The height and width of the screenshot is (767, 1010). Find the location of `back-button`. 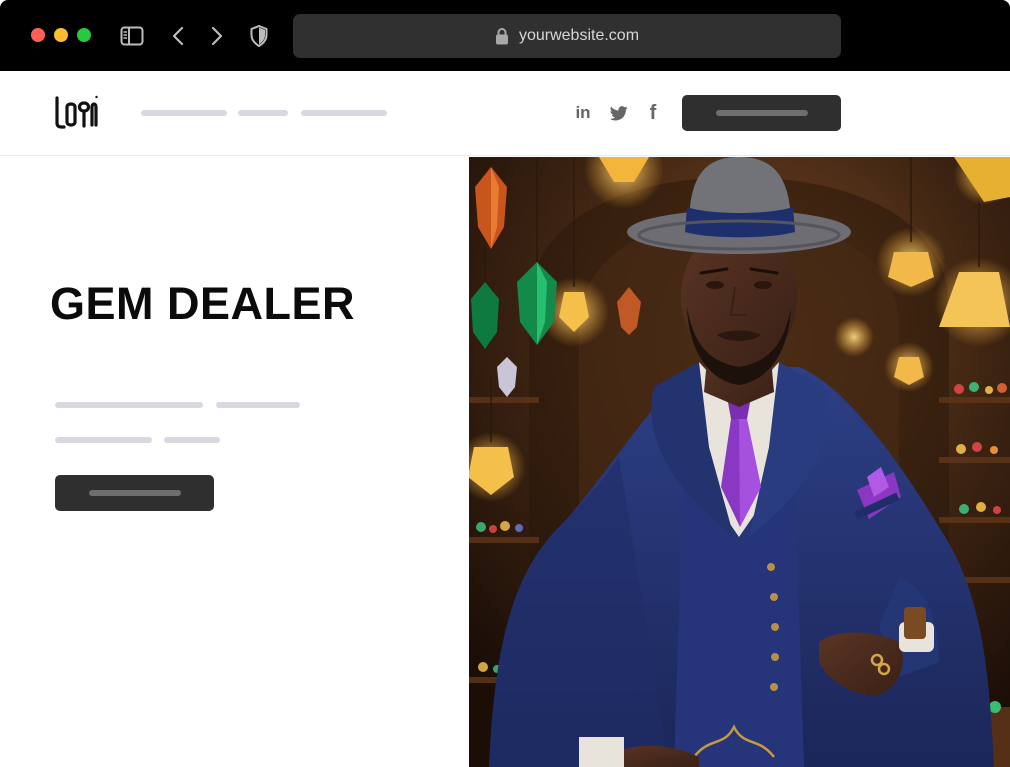

back-button is located at coordinates (178, 36).